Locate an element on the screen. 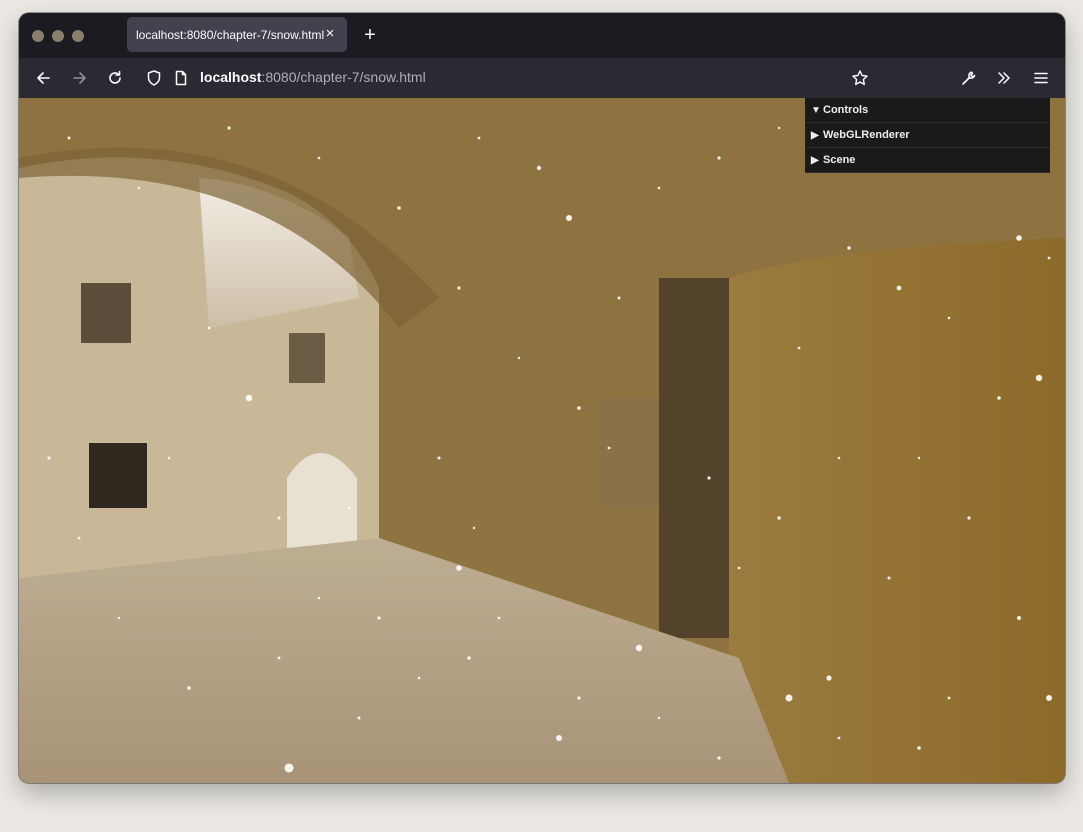 The height and width of the screenshot is (832, 1083). shield-icon is located at coordinates (154, 78).